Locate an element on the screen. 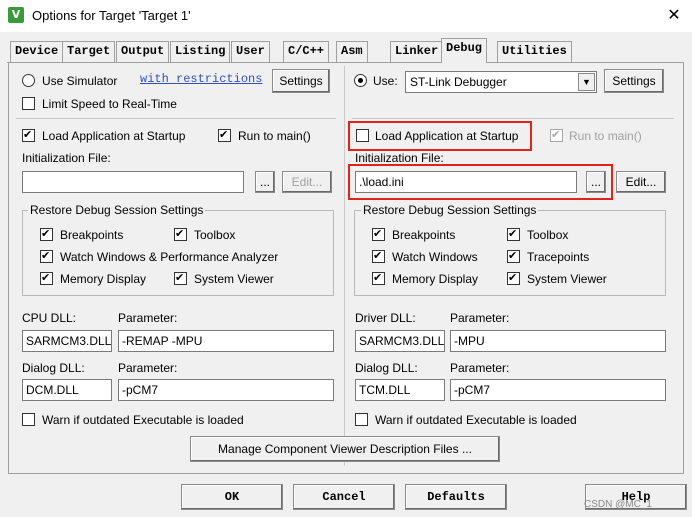 The image size is (692, 517). column-divider is located at coordinates (344, 266).